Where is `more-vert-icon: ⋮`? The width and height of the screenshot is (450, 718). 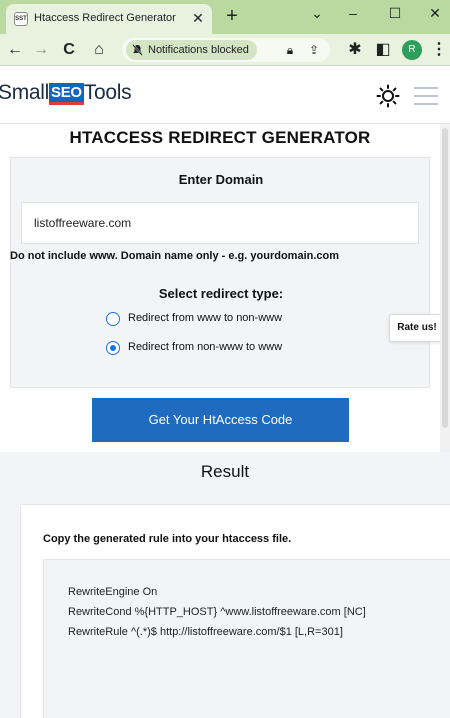 more-vert-icon: ⋮ is located at coordinates (439, 50).